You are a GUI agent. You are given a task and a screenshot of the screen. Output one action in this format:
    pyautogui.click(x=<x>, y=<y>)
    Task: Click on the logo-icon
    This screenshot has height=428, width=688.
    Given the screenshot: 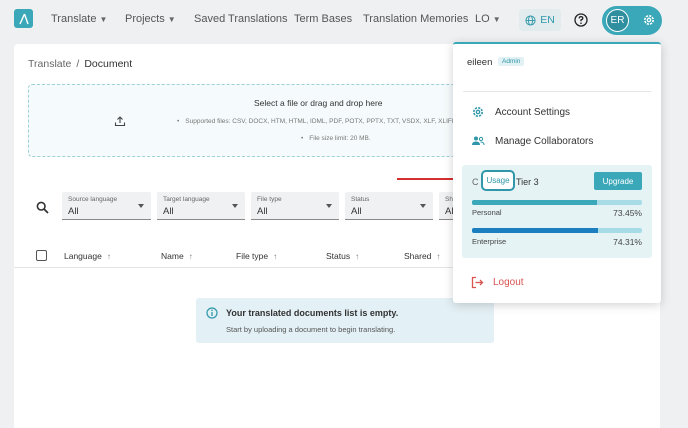 What is the action you would take?
    pyautogui.click(x=23, y=18)
    